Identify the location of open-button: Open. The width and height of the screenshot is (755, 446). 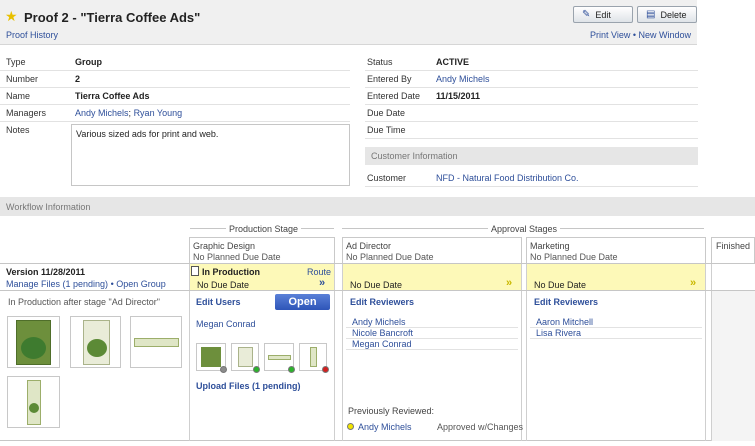
(302, 302).